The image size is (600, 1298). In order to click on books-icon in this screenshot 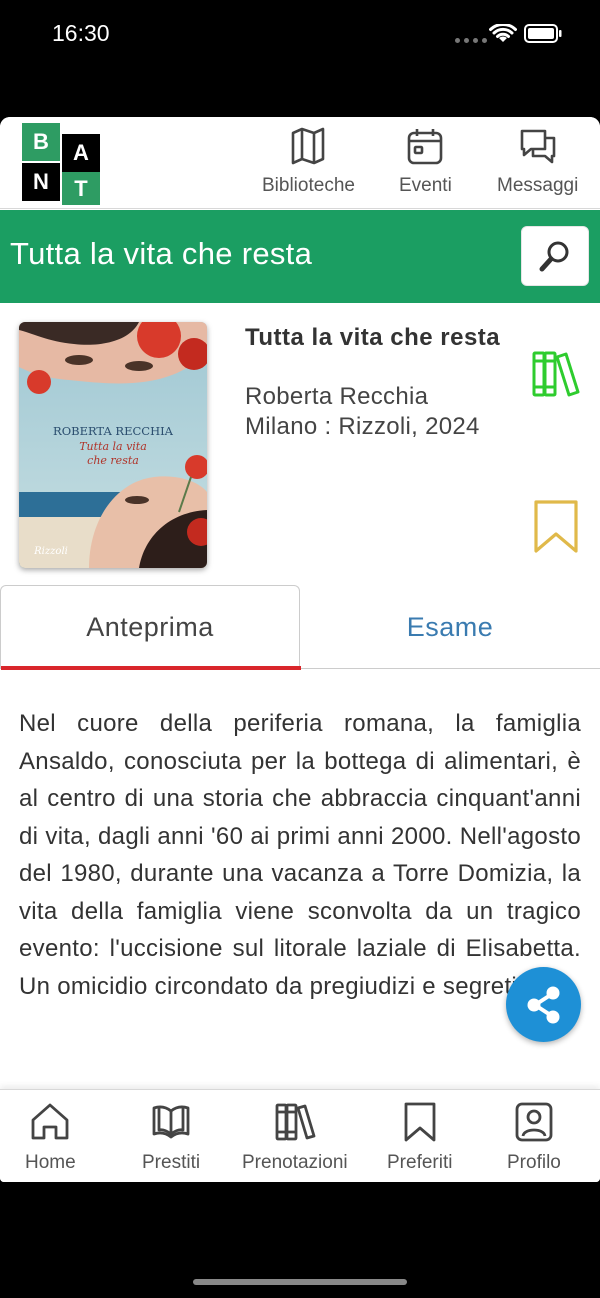, I will do `click(295, 1122)`.